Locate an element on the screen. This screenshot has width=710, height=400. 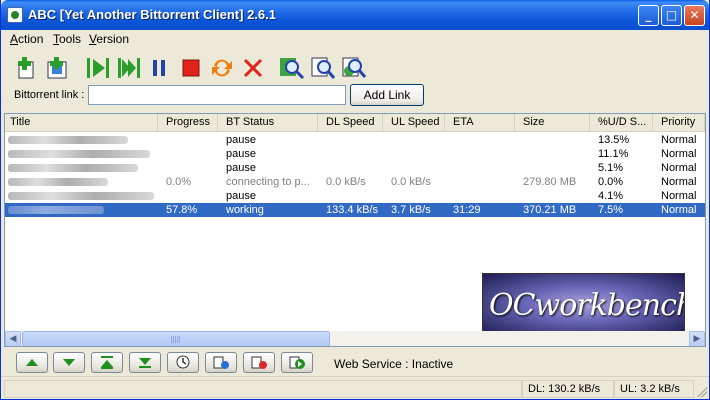
table-row: pause 13.5% Normal is located at coordinates (355, 140).